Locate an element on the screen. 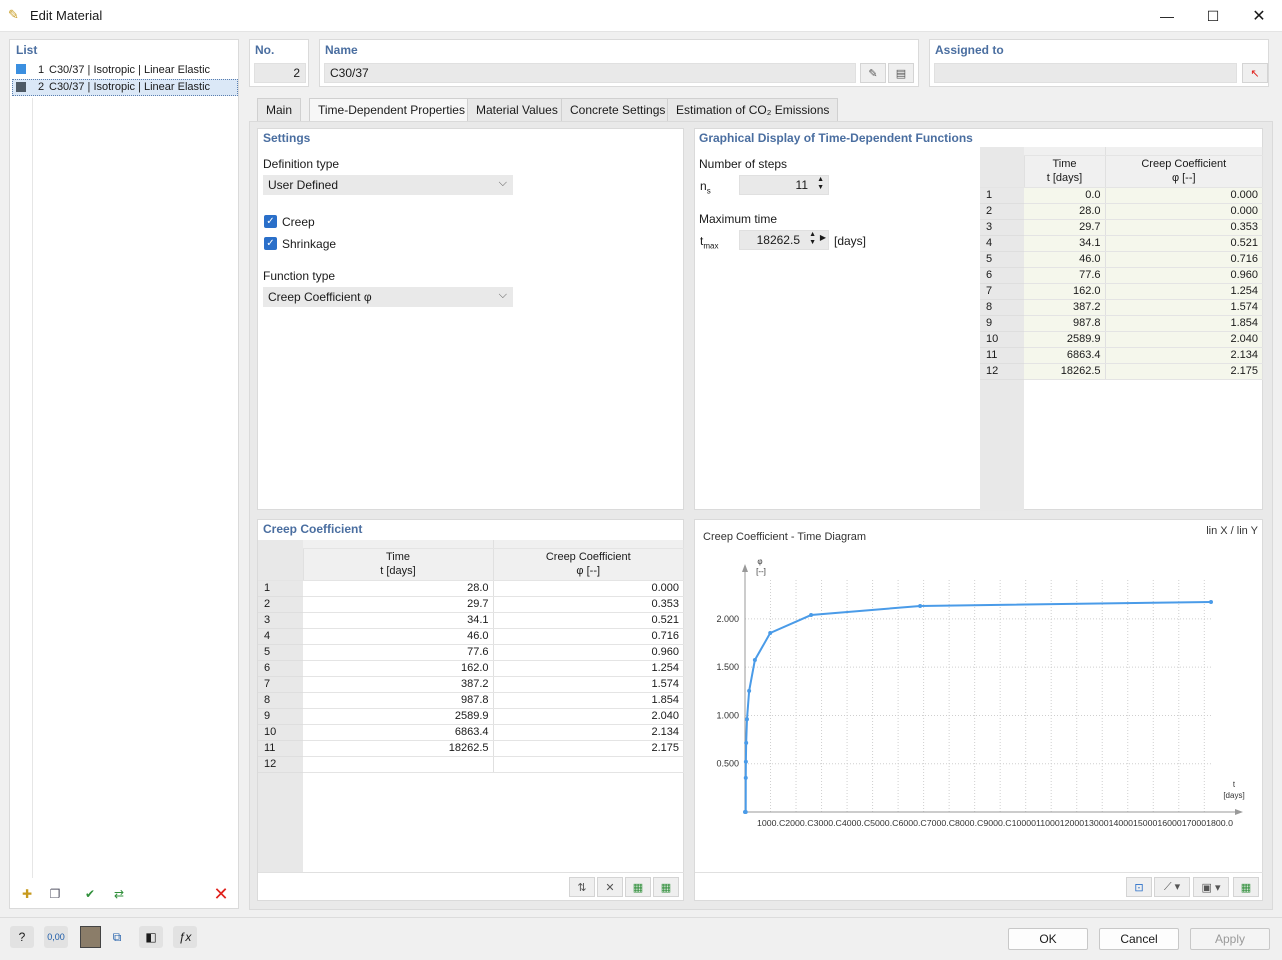  table-row: 10 2589.9 2.040 is located at coordinates (1122, 339).